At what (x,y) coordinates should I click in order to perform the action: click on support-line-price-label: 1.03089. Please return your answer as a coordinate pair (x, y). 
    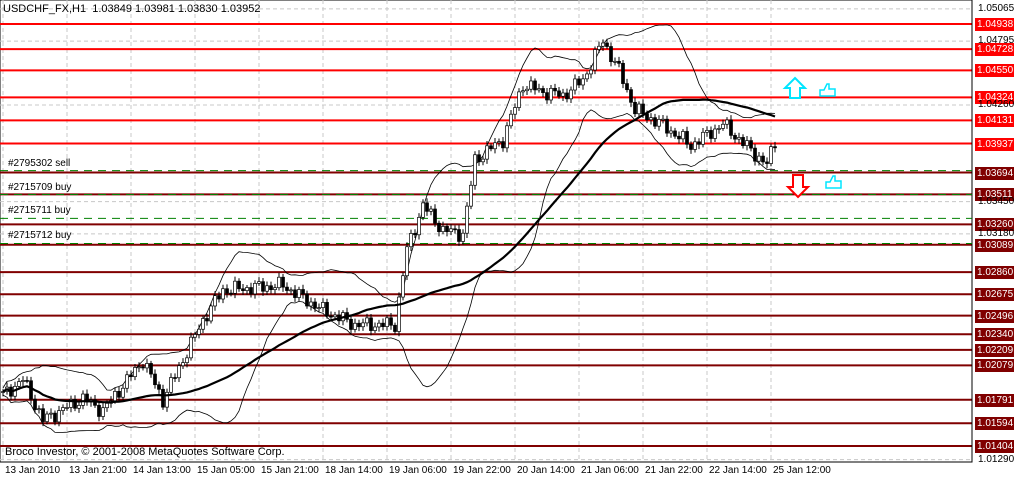
    Looking at the image, I should click on (994, 245).